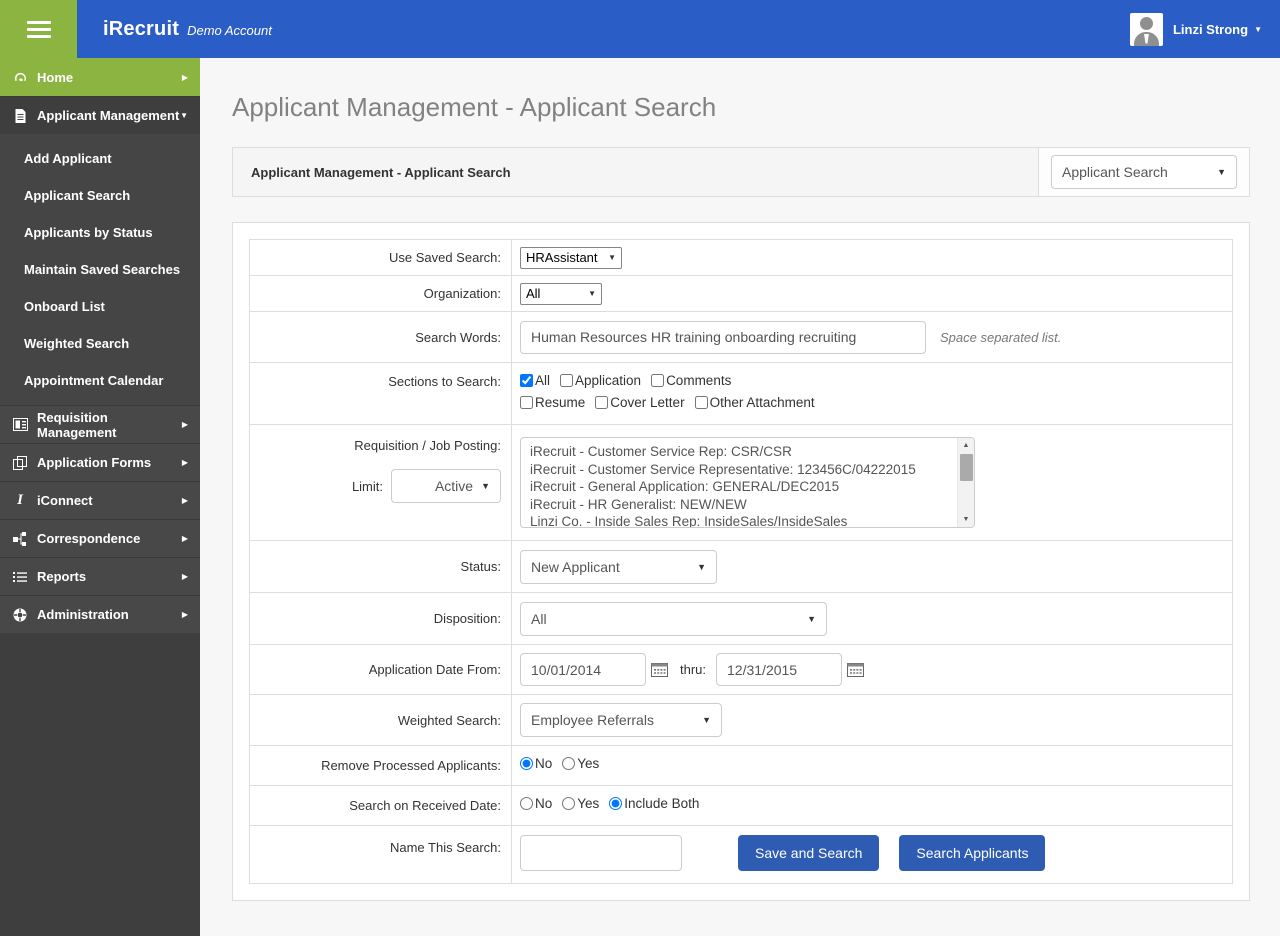 This screenshot has width=1280, height=936. What do you see at coordinates (100, 500) in the screenshot?
I see `sidebar-item-iconnect: I iConnect ▶` at bounding box center [100, 500].